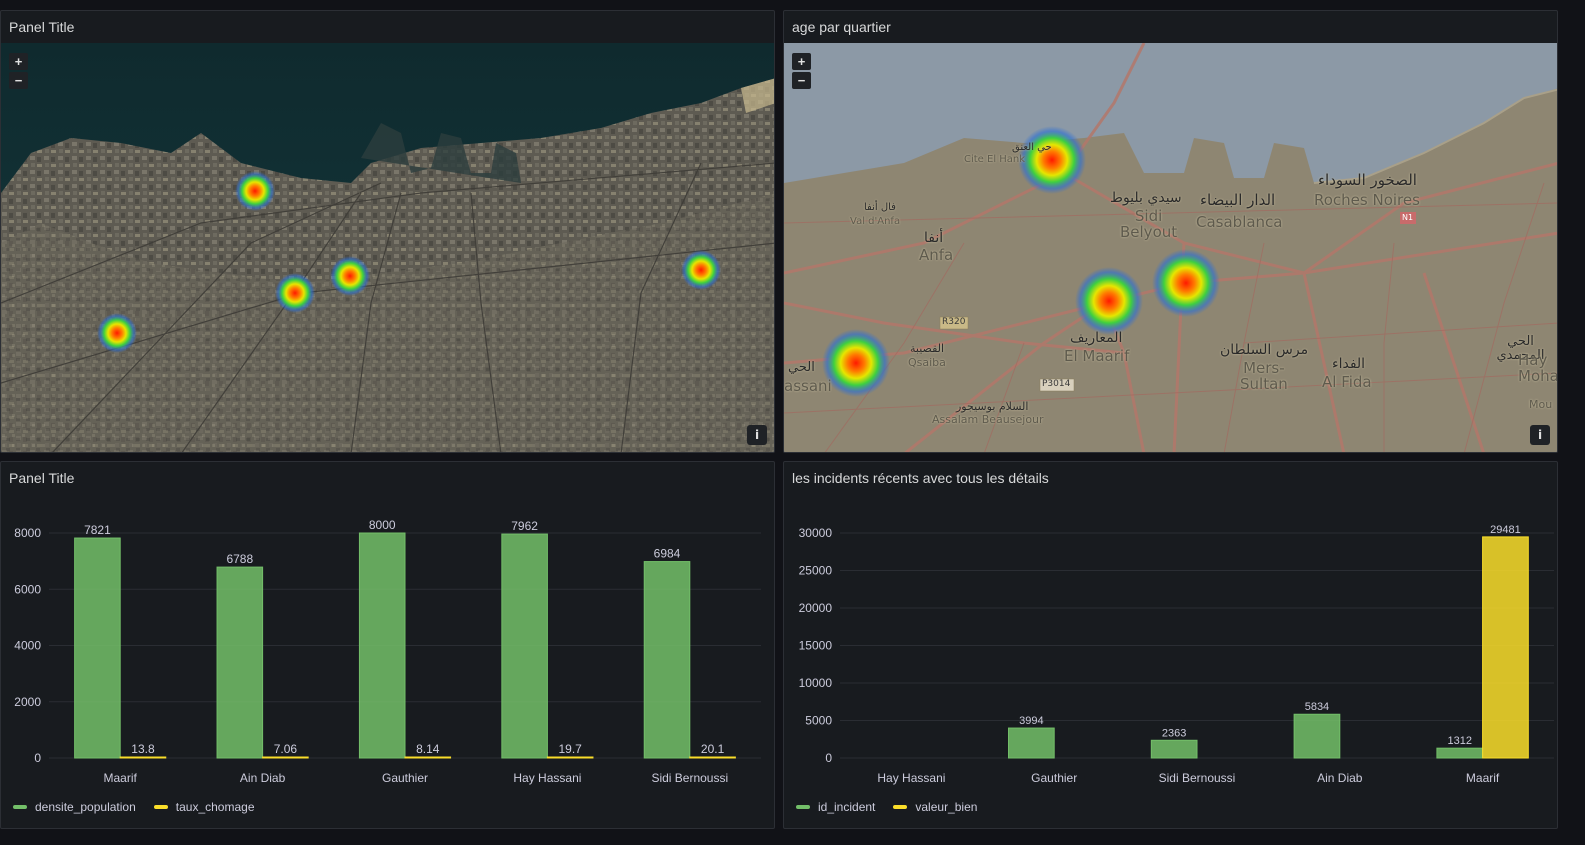 The image size is (1585, 845). Describe the element at coordinates (1239, 222) in the screenshot. I see `map-label: Casablanca` at that location.